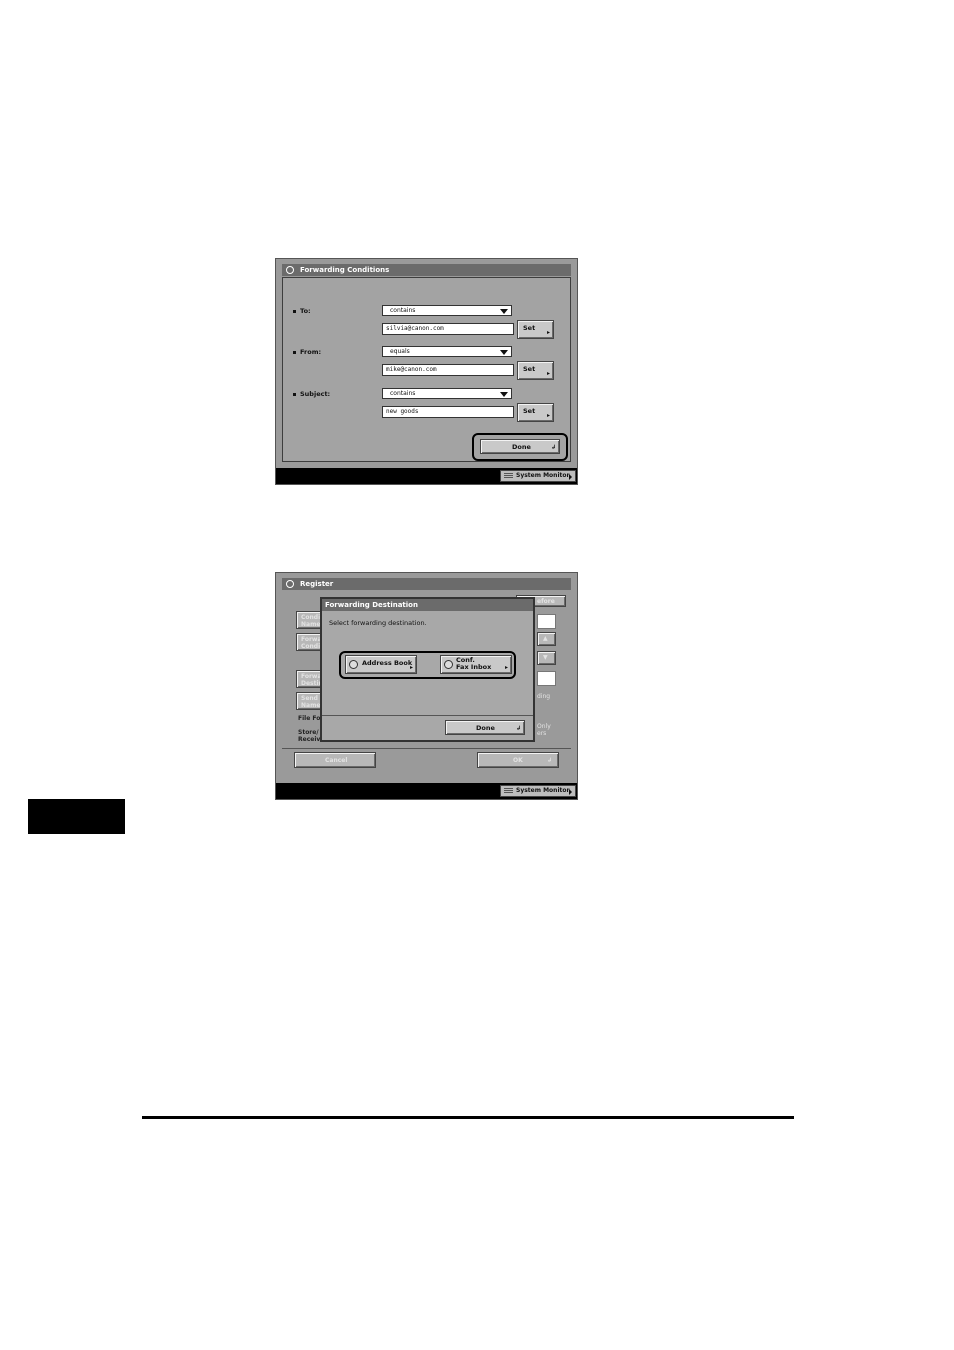 This screenshot has height=1350, width=954. What do you see at coordinates (335, 760) in the screenshot?
I see `cancel-button: Cancel` at bounding box center [335, 760].